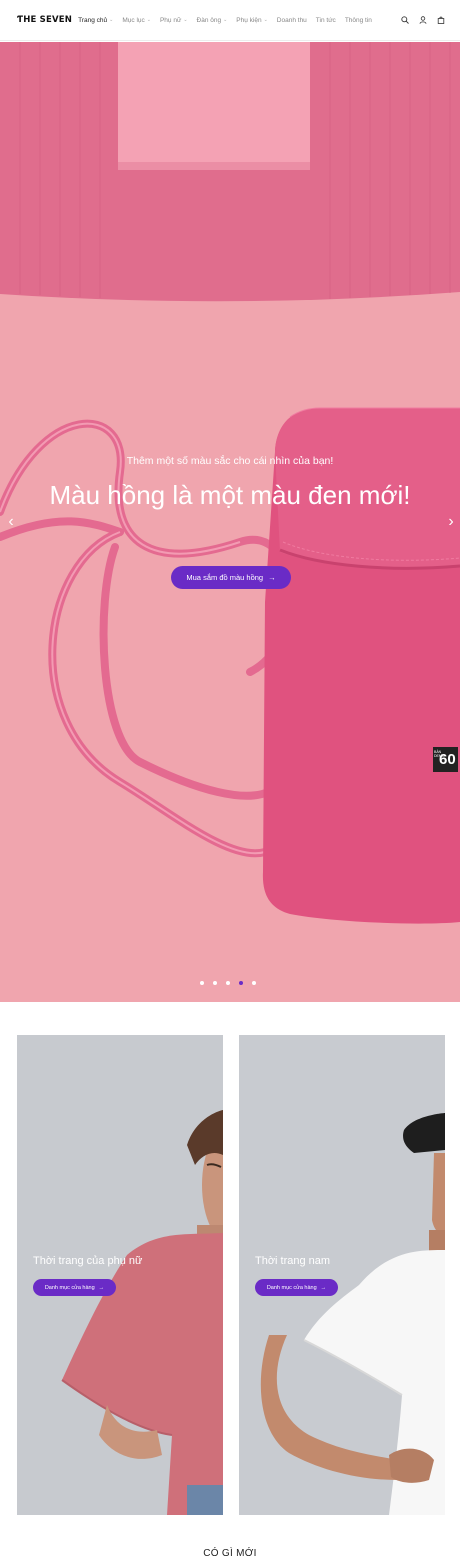  What do you see at coordinates (230, 495) in the screenshot?
I see `hero-title: Màu hồng là một màu đen mới!` at bounding box center [230, 495].